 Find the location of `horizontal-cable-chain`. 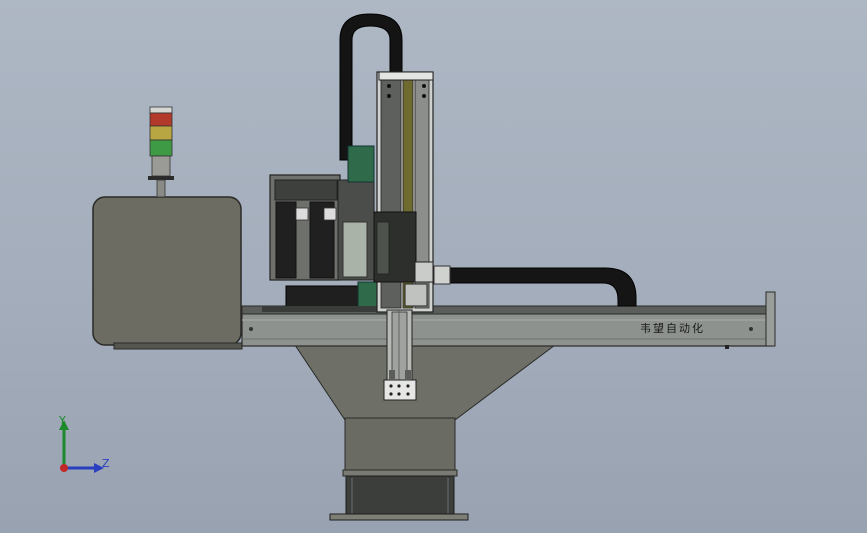

horizontal-cable-chain is located at coordinates (536, 287).